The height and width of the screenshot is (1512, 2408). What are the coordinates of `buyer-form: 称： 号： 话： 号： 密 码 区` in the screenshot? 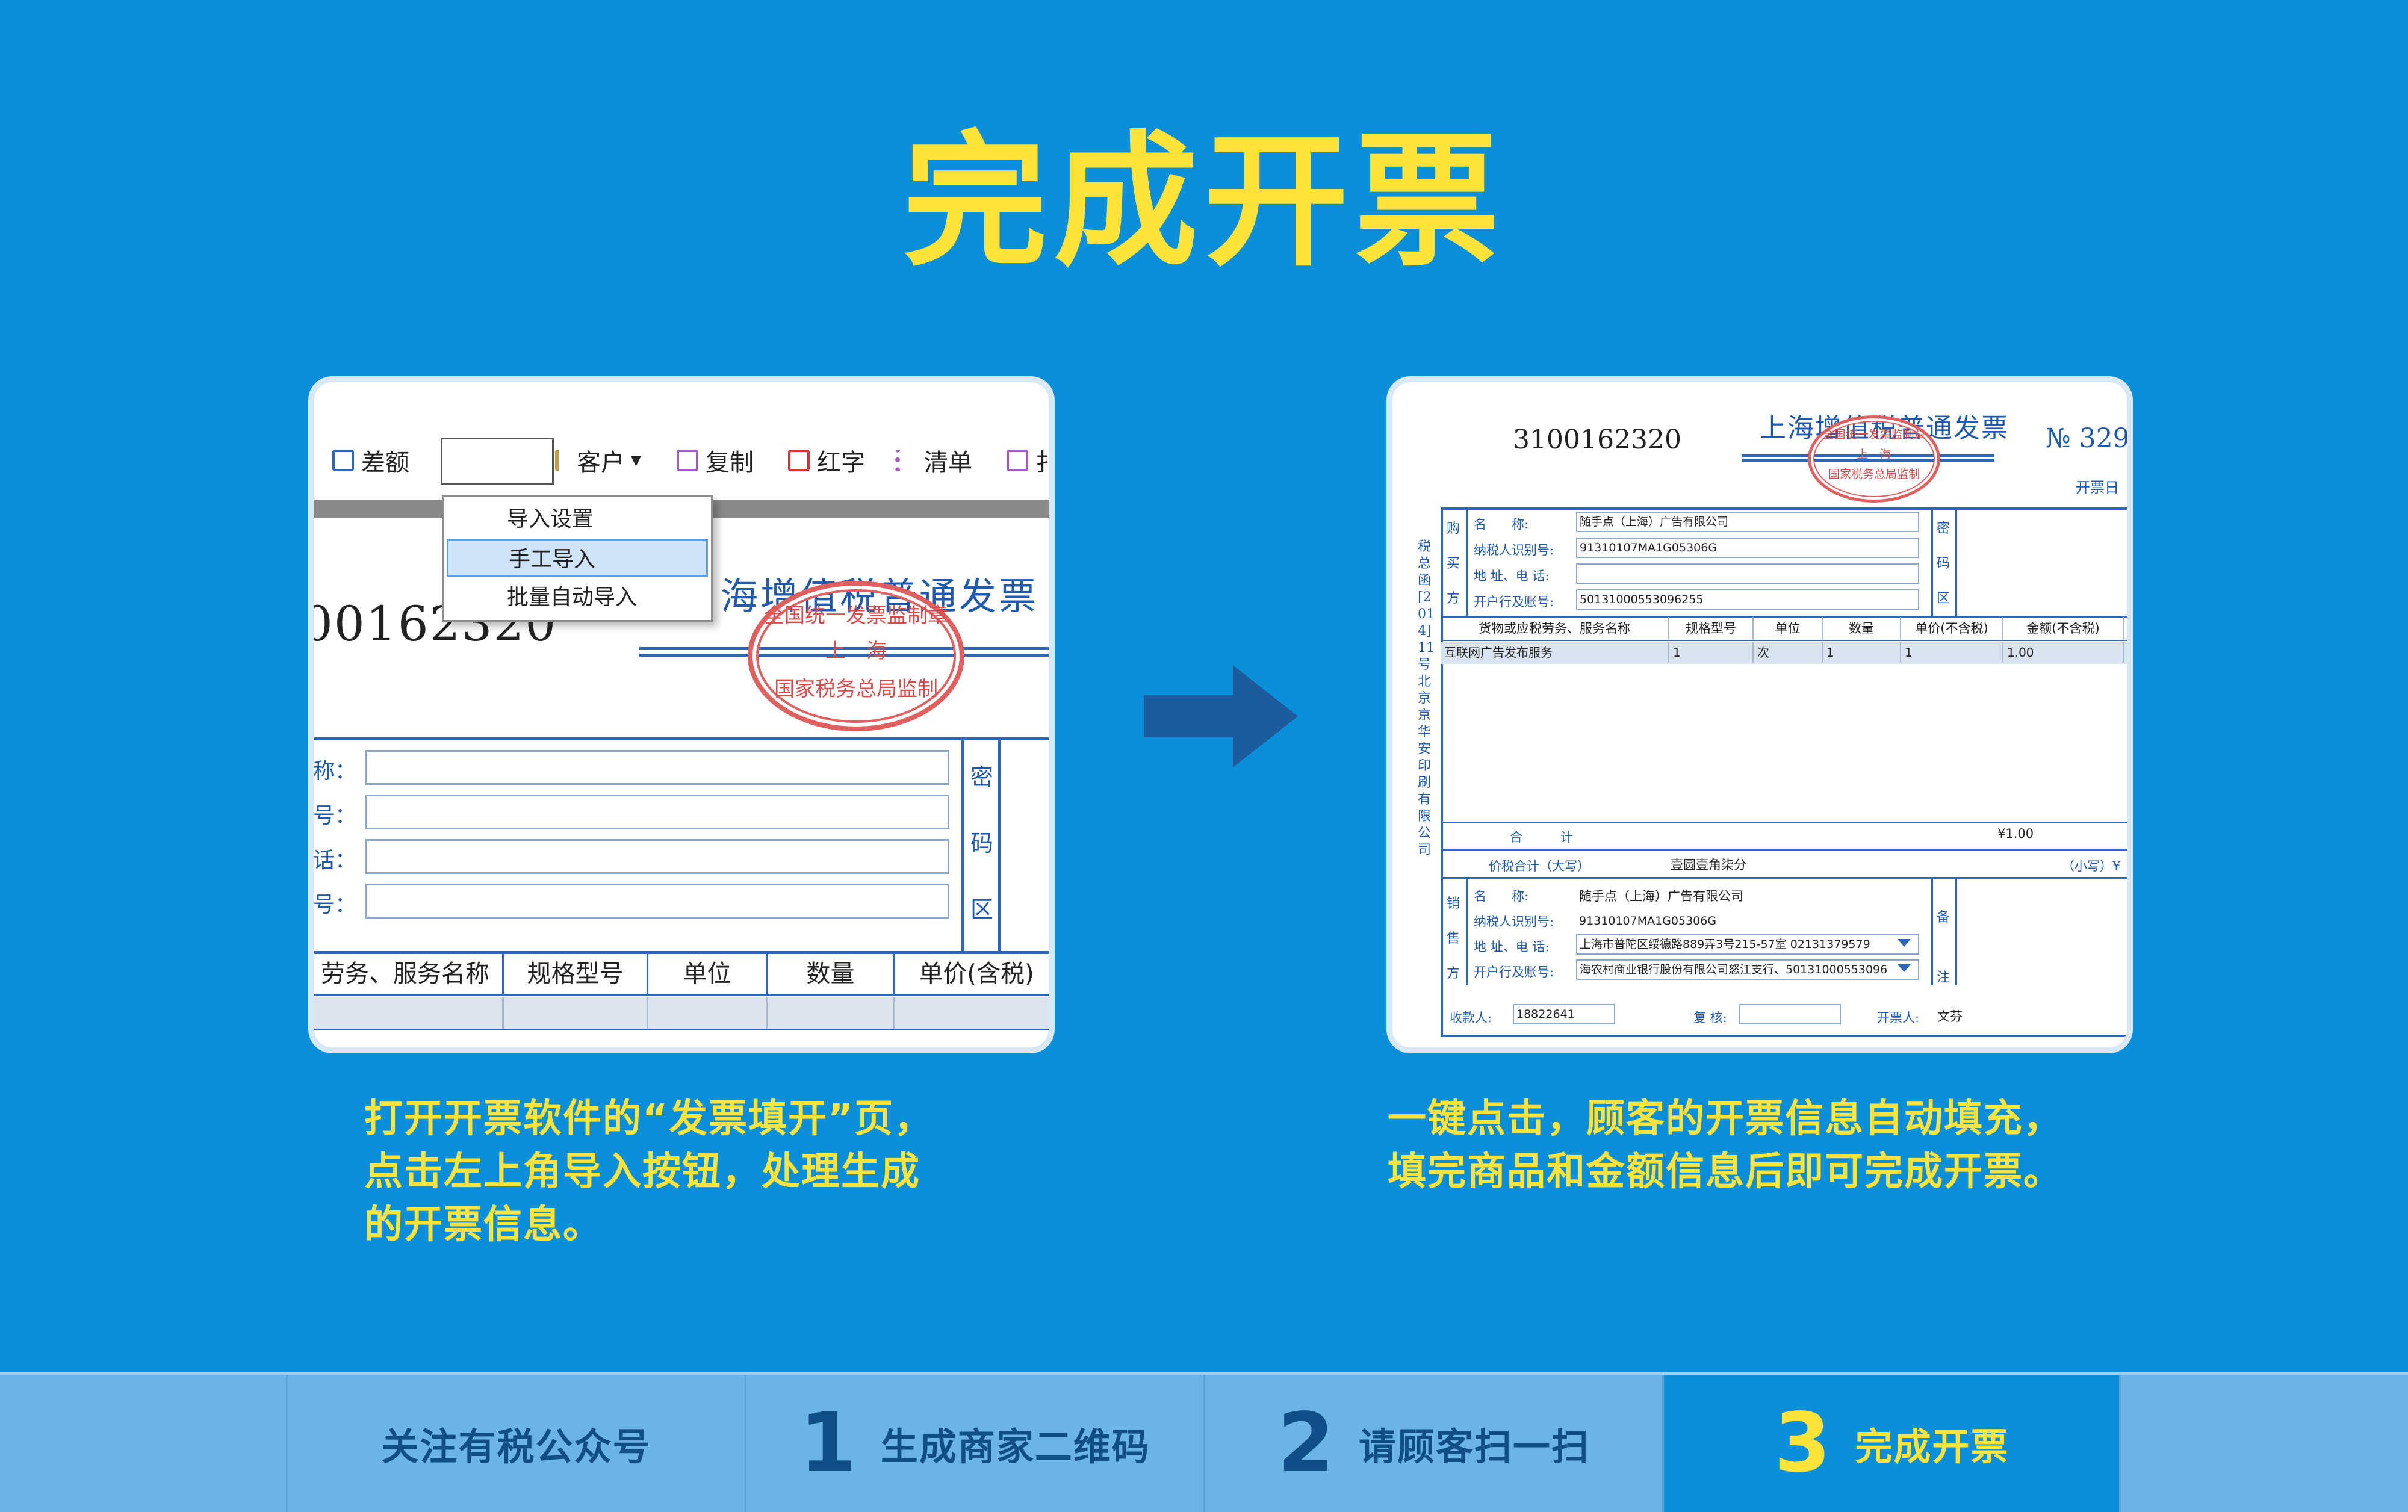 It's located at (681, 845).